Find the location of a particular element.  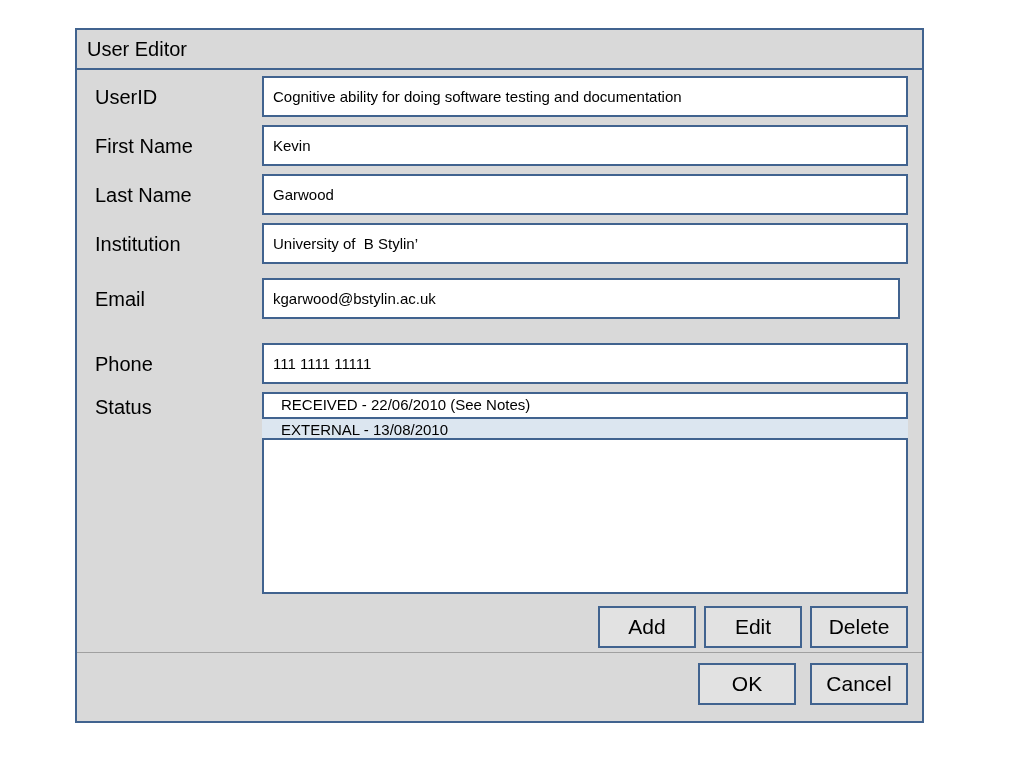

field-label: Phone is located at coordinates (124, 364).